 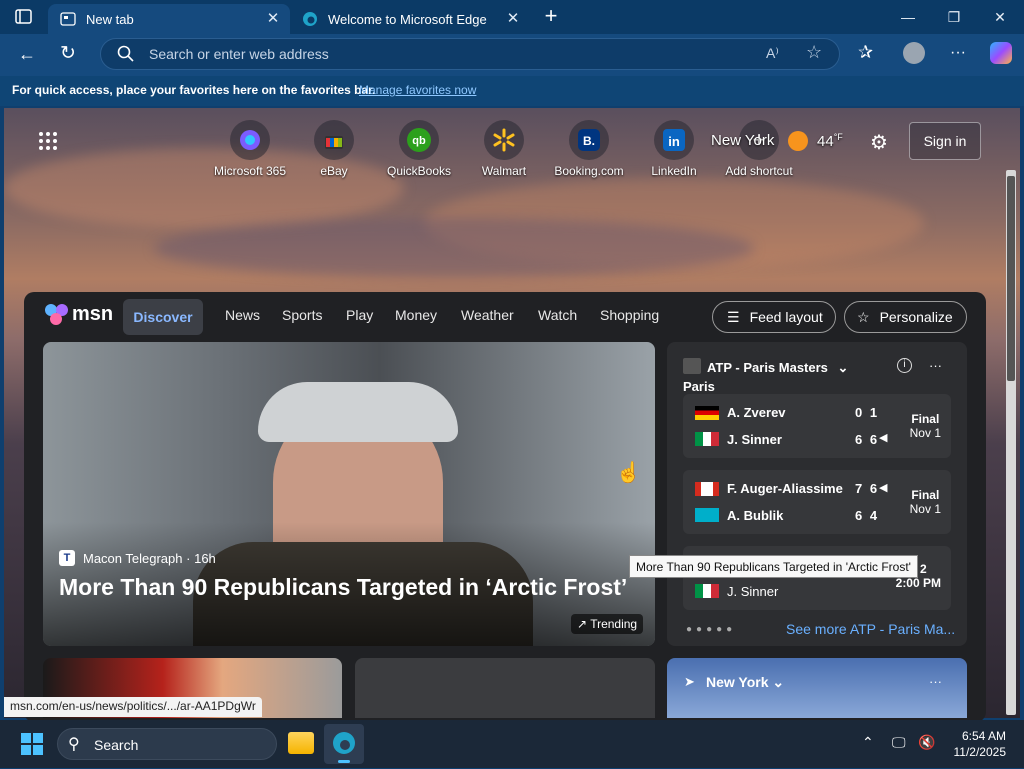 What do you see at coordinates (868, 742) in the screenshot?
I see `tray-overflow-icon: ⌃` at bounding box center [868, 742].